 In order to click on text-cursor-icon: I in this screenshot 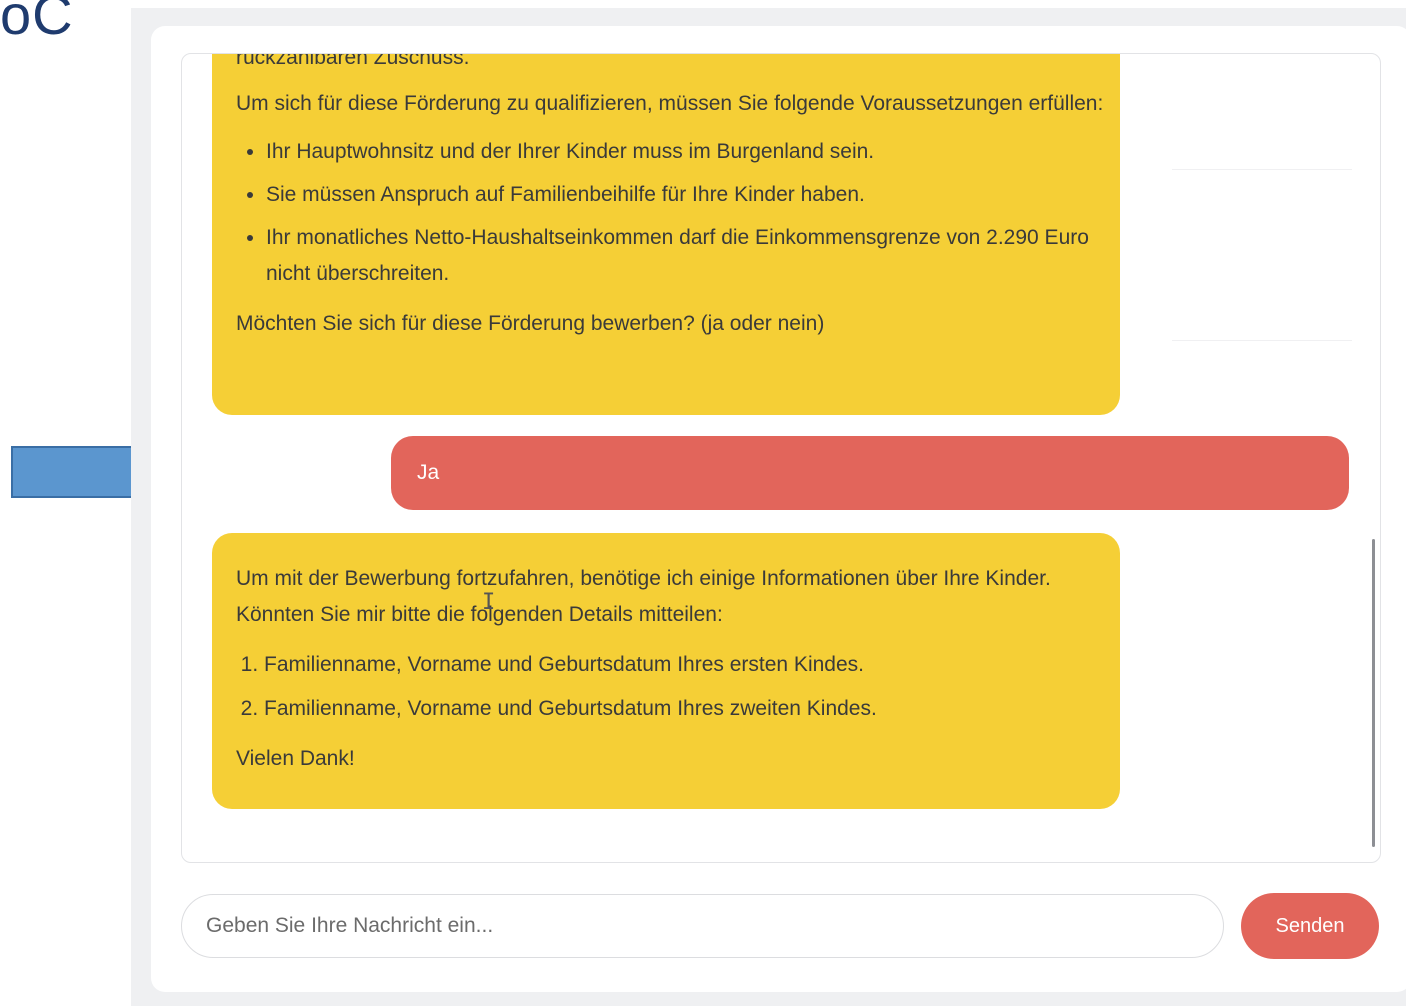, I will do `click(489, 602)`.